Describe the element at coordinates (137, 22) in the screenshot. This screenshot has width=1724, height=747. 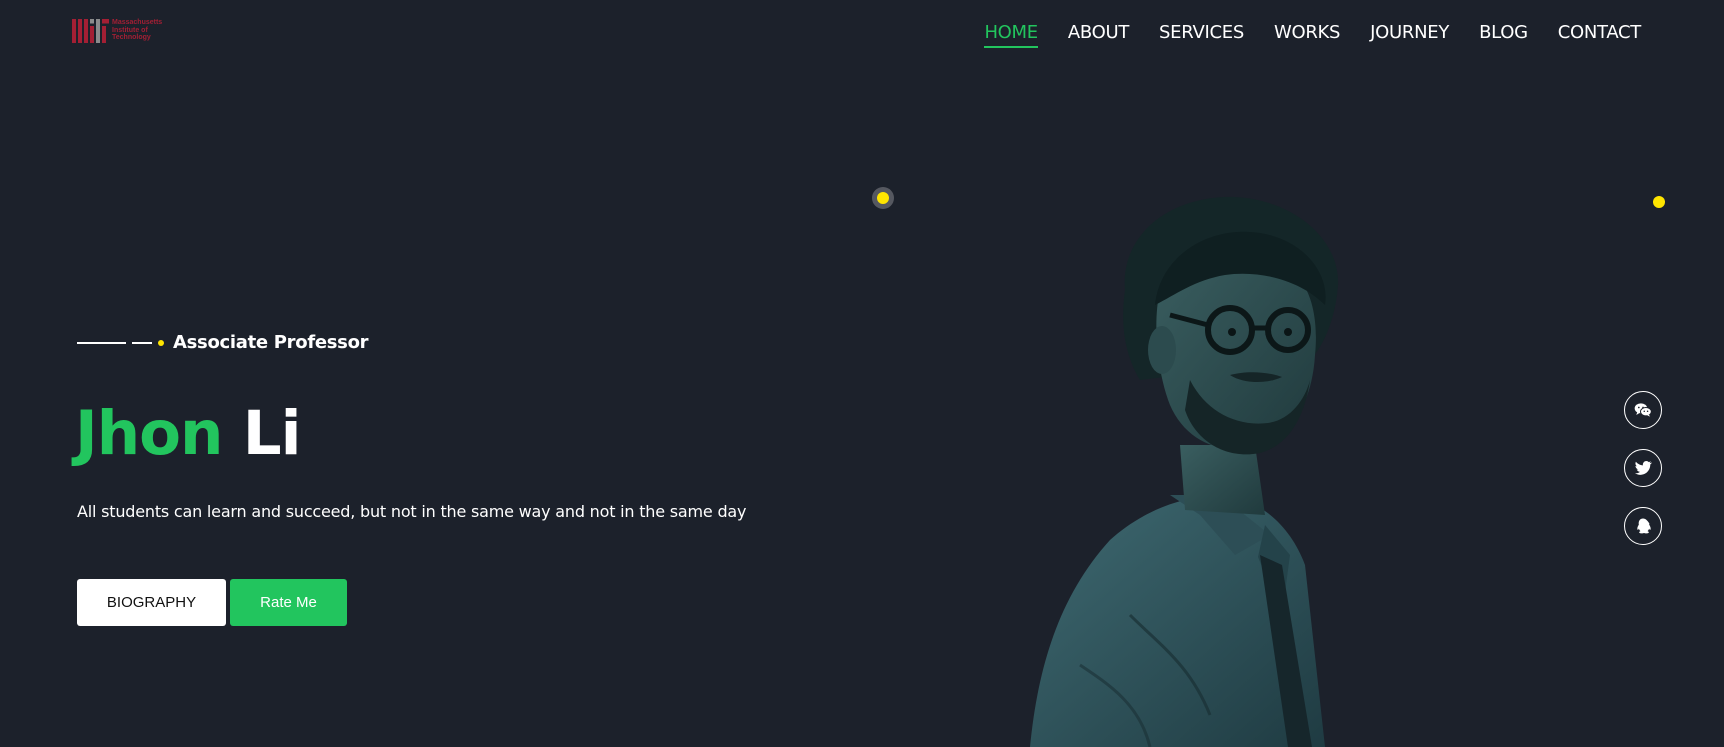
I see `logo-line-1: Massachusetts` at that location.